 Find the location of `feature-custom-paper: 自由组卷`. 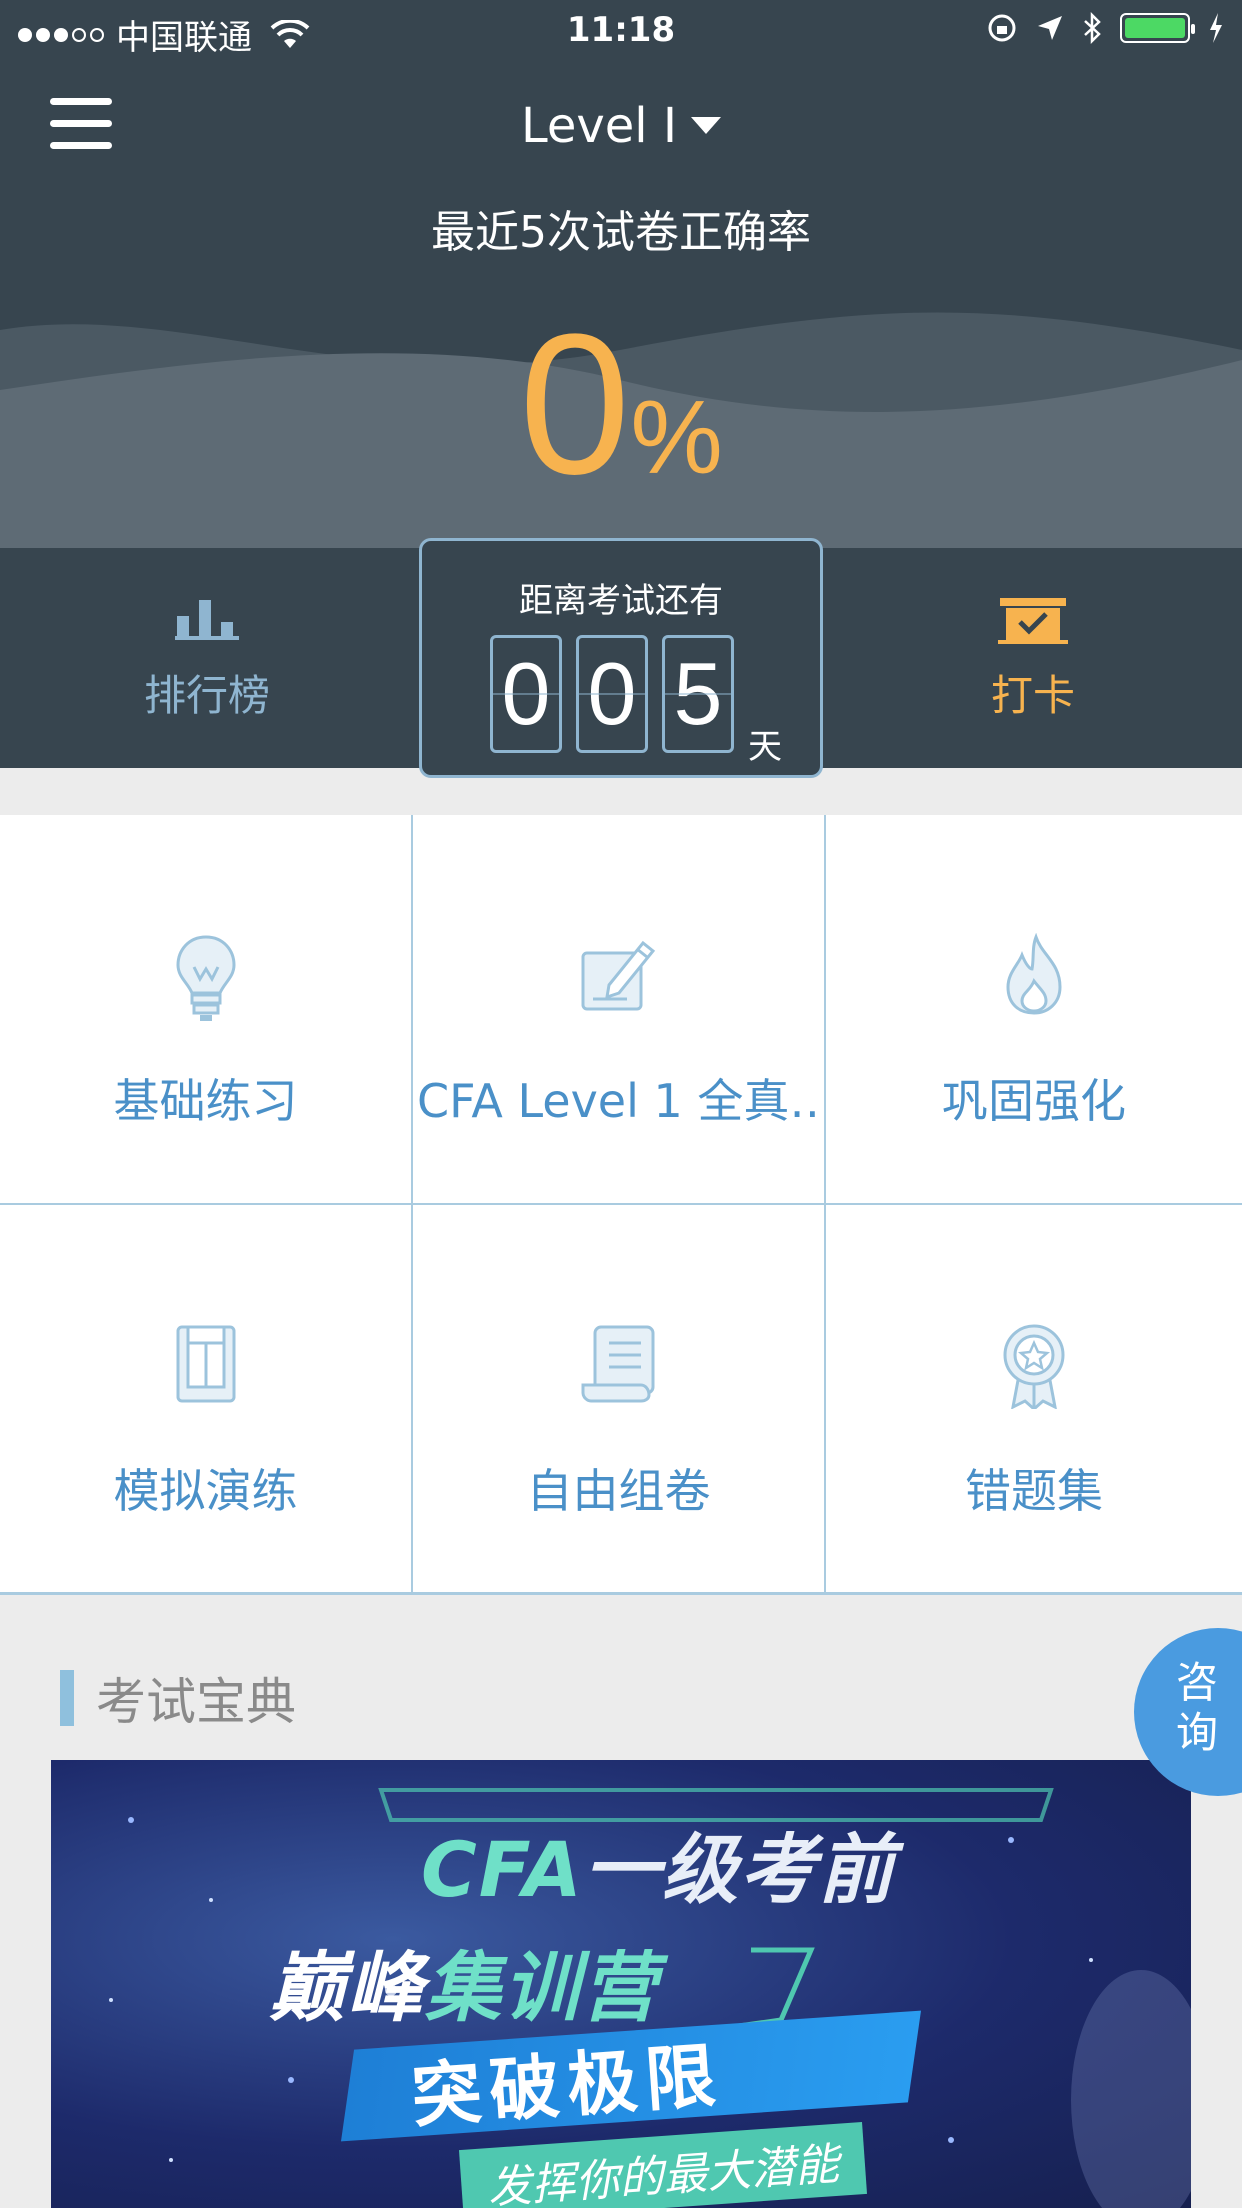

feature-custom-paper: 自由组卷 is located at coordinates (619, 1400).